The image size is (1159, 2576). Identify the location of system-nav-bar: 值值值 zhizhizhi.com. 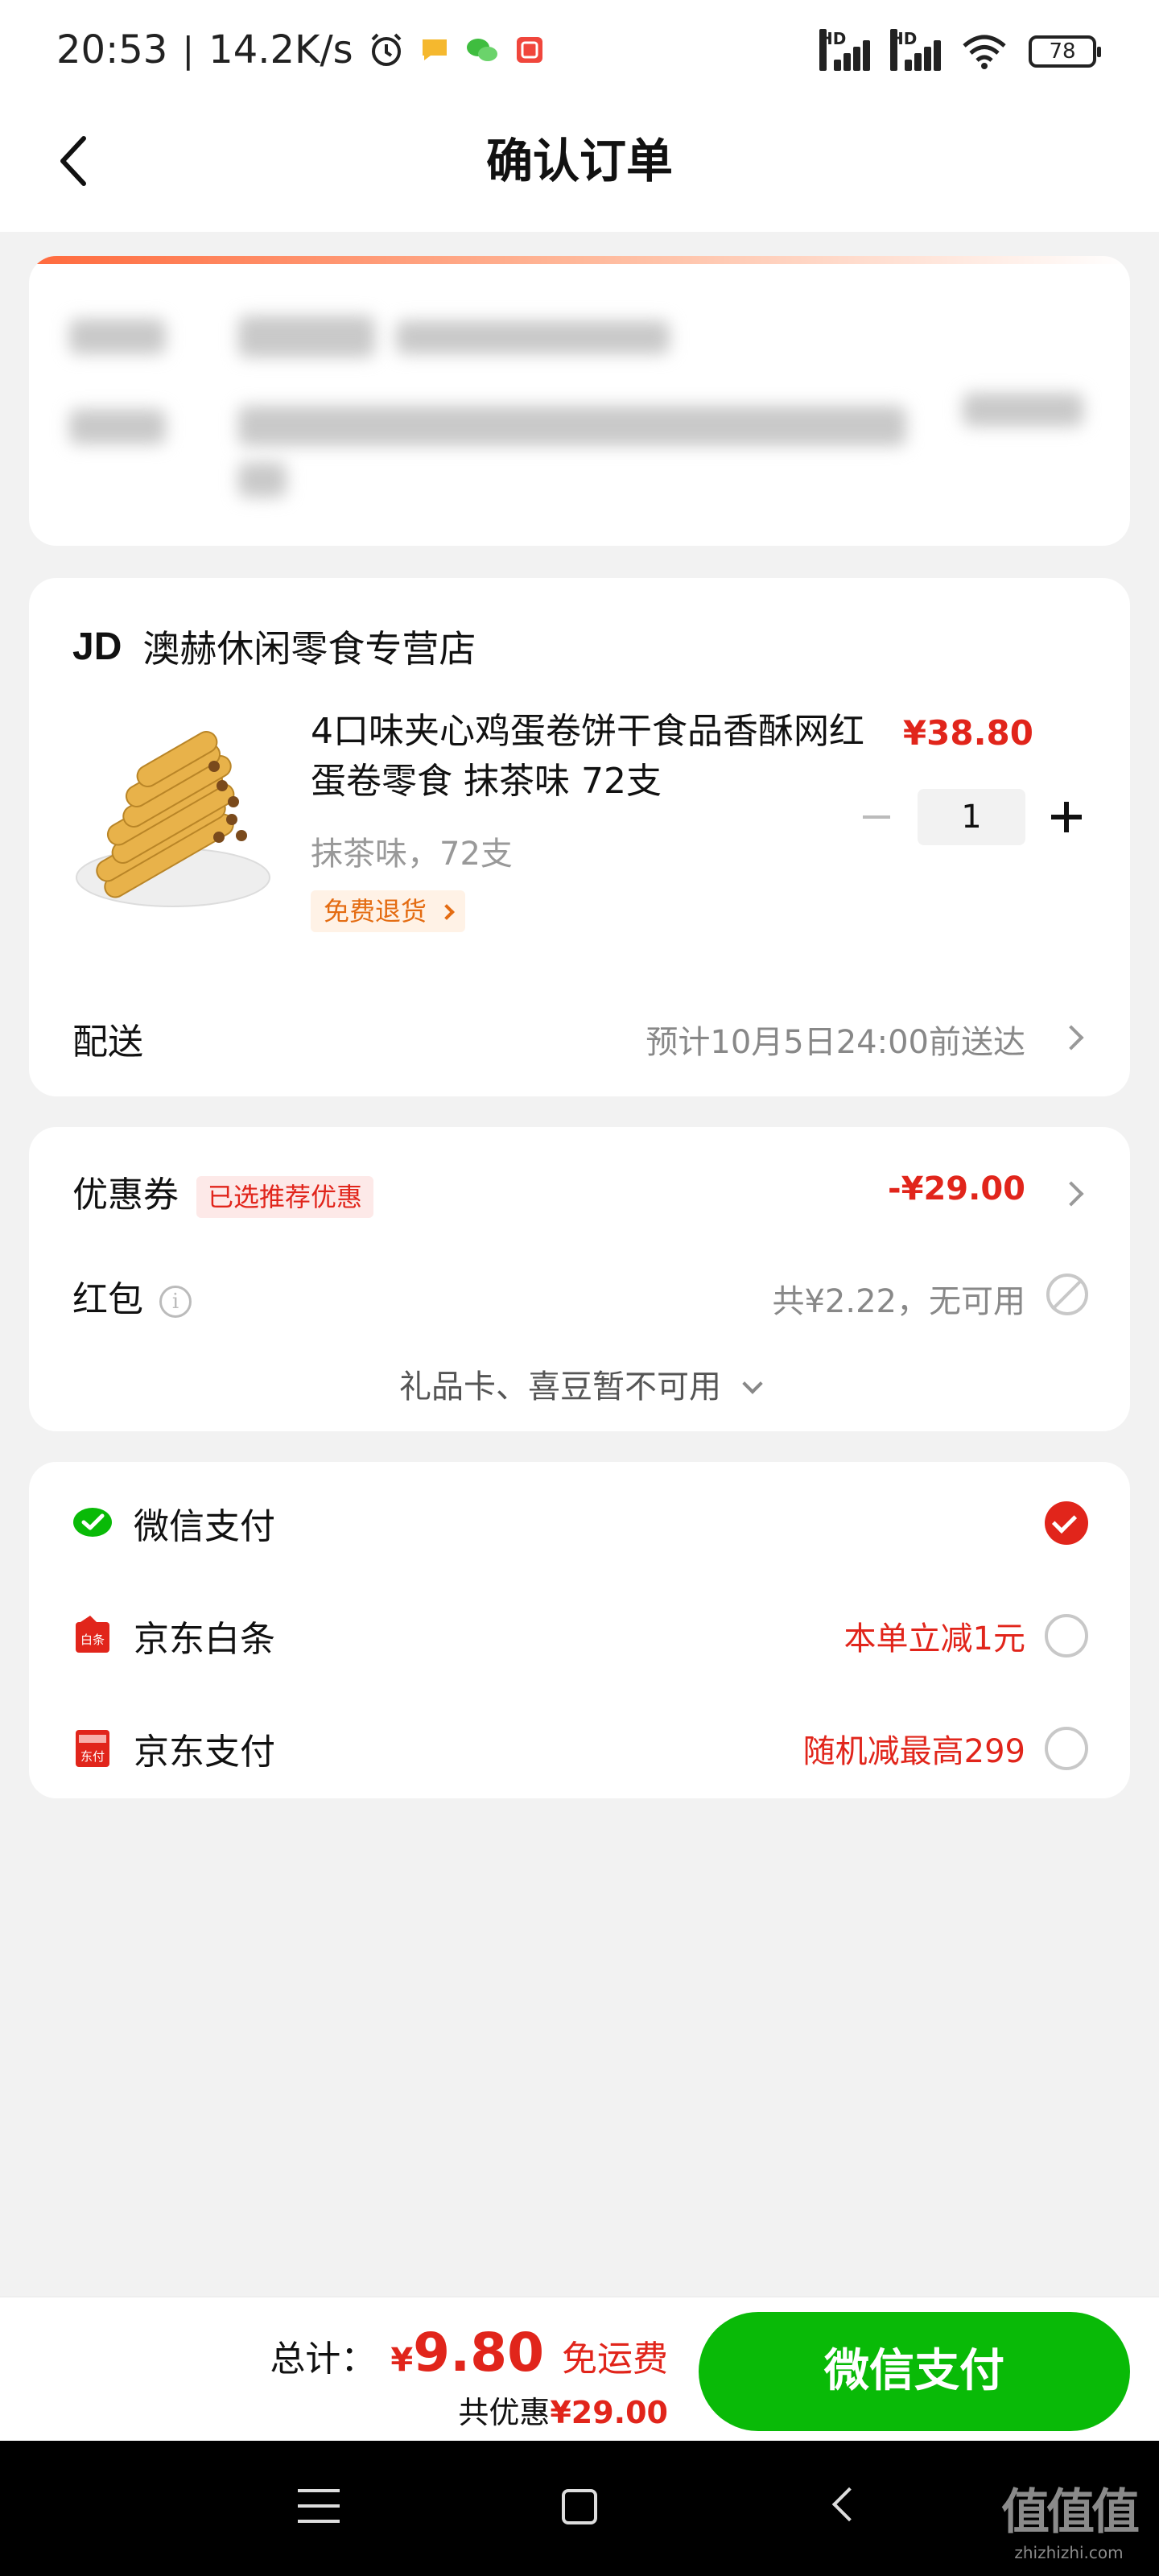
(579, 2508).